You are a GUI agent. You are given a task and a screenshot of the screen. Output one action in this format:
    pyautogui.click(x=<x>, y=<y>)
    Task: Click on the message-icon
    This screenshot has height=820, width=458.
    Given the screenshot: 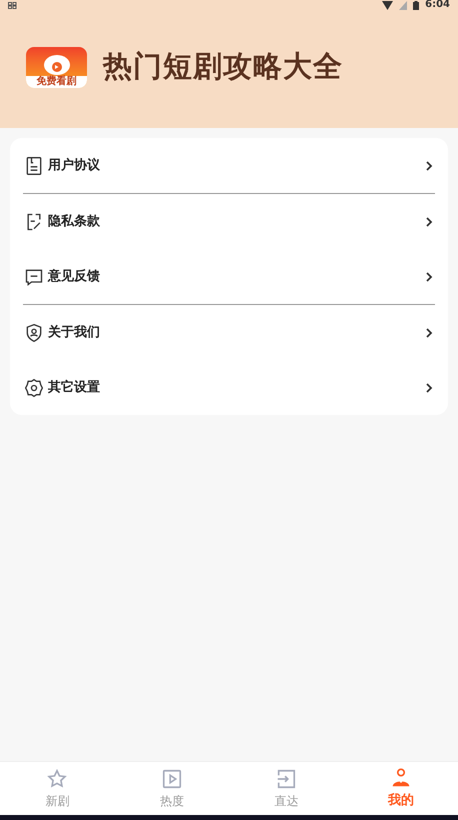 What is the action you would take?
    pyautogui.click(x=34, y=276)
    